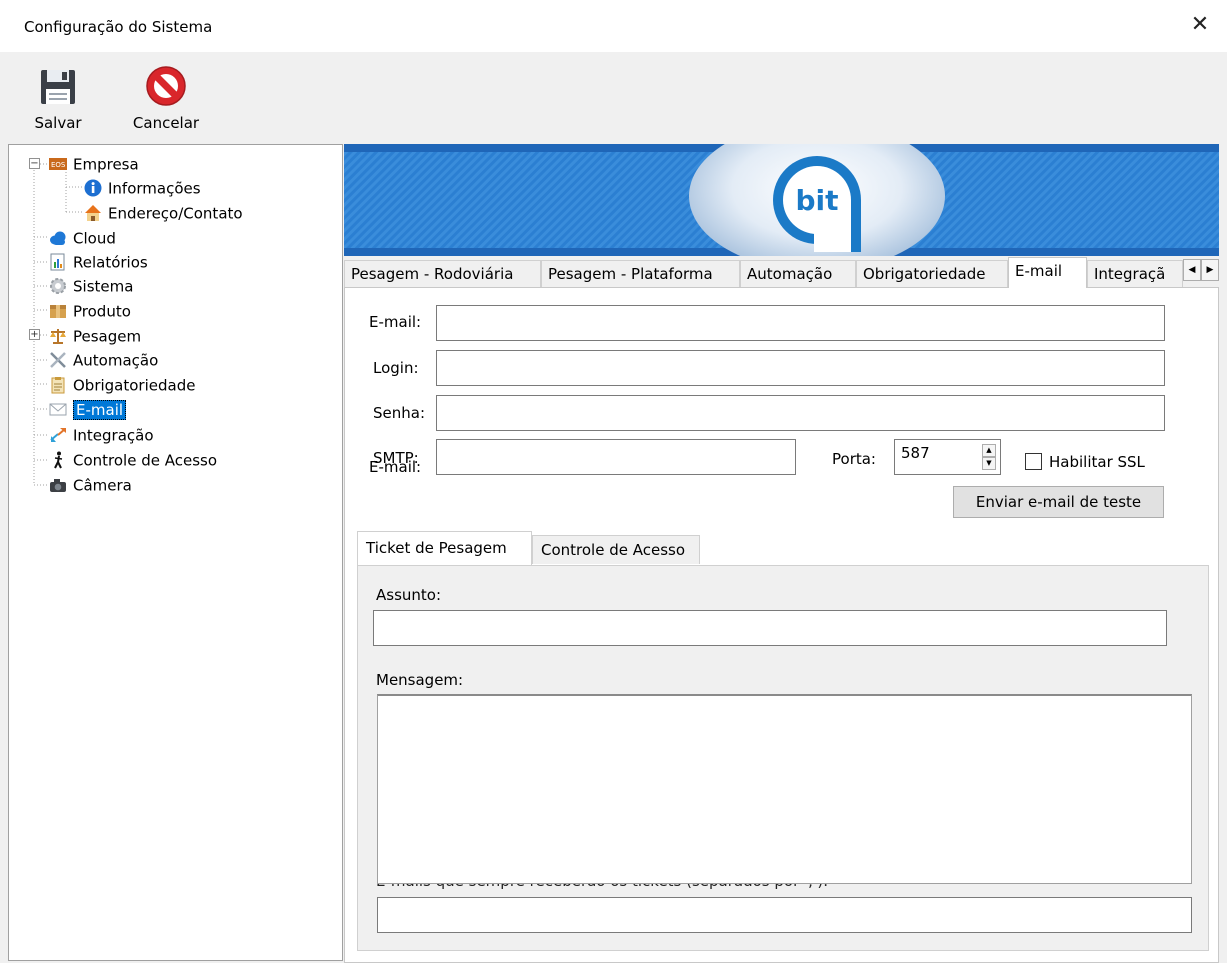  What do you see at coordinates (82, 238) in the screenshot?
I see `tree-item-cloud: Cloud` at bounding box center [82, 238].